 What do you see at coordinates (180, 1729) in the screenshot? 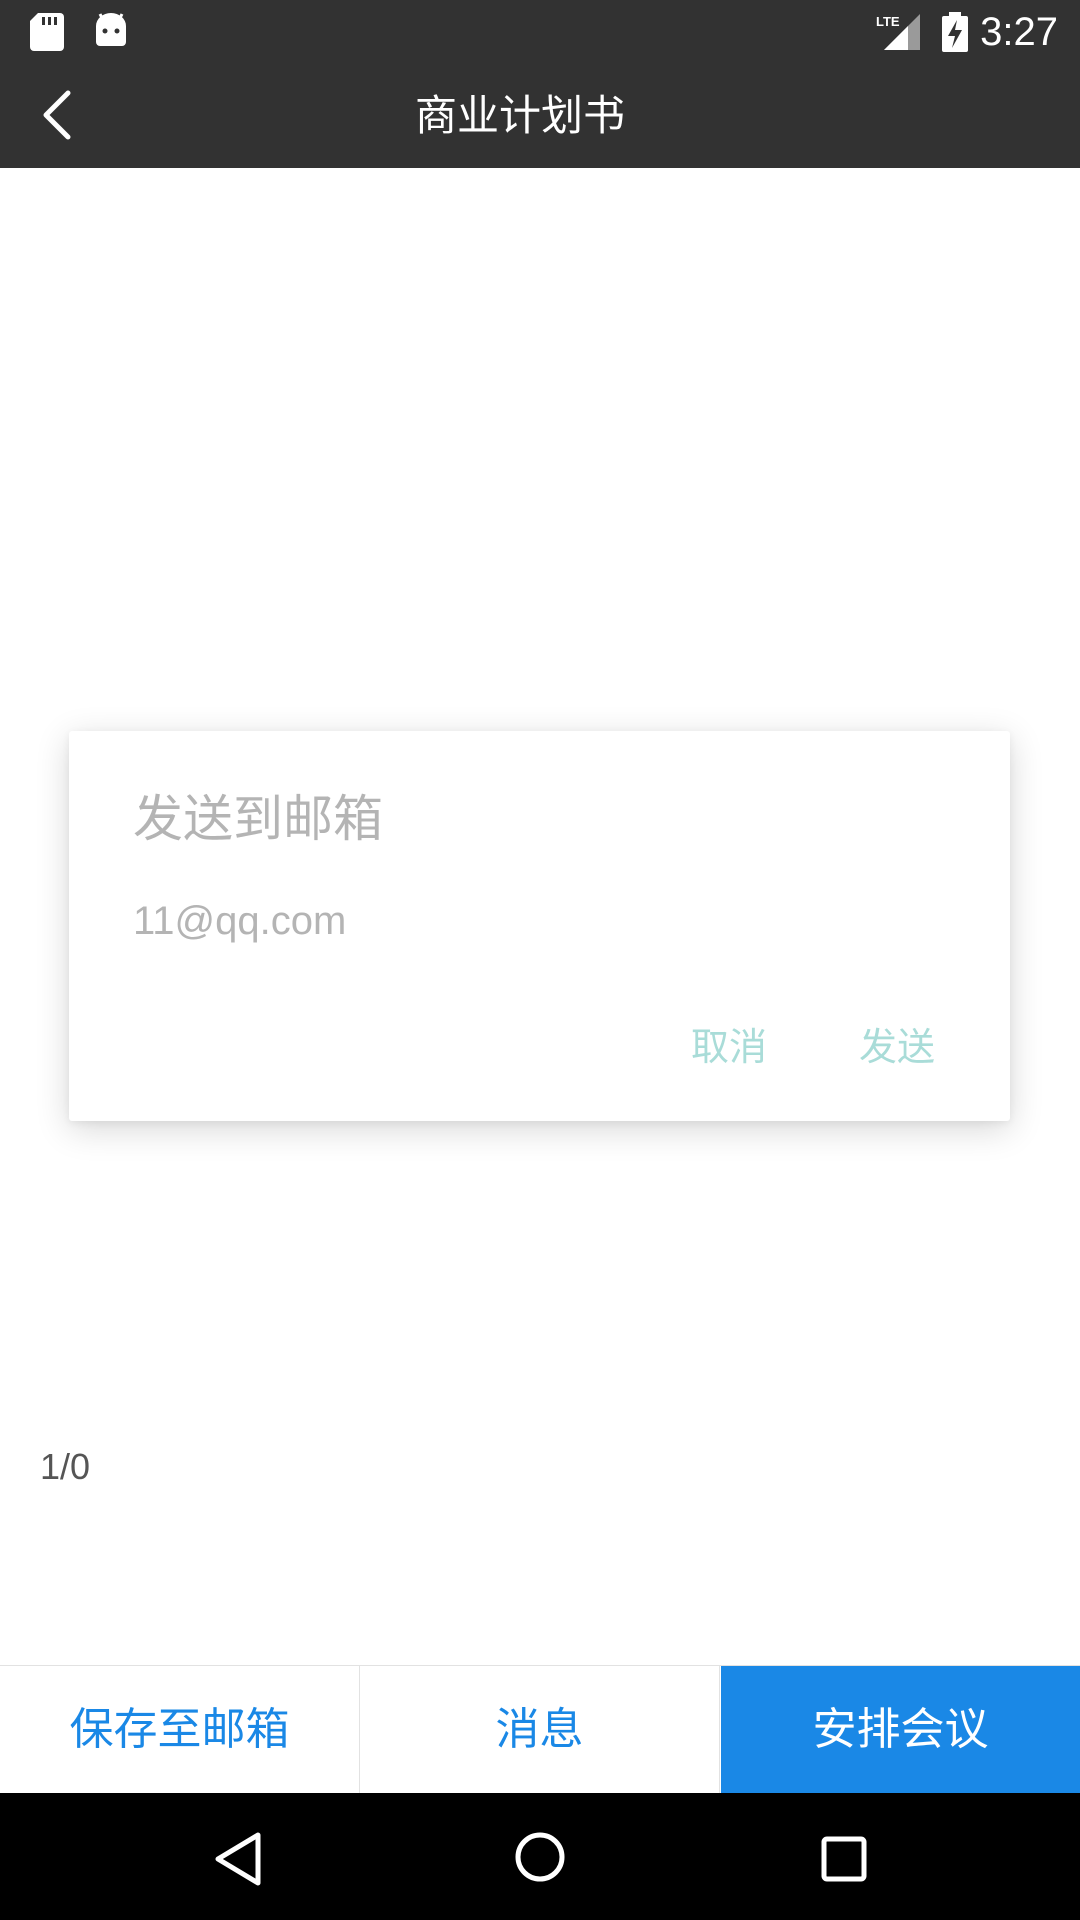
I see `save-to-email-button: 保存至邮箱` at bounding box center [180, 1729].